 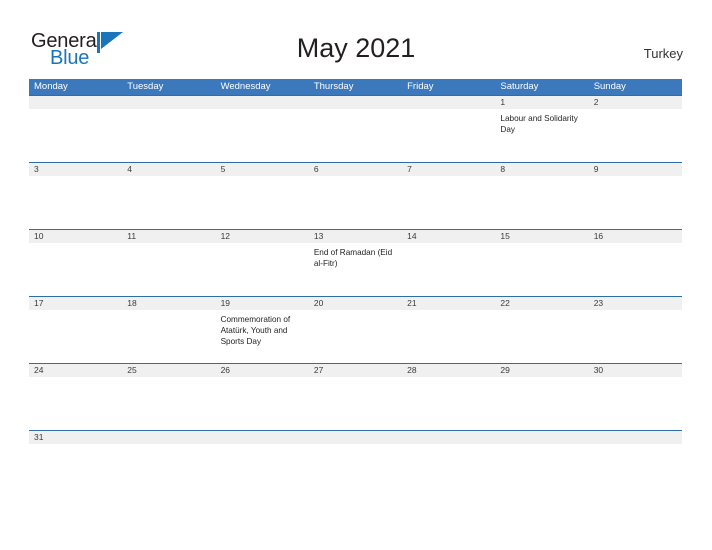 I want to click on day-number: 11, so click(x=168, y=236).